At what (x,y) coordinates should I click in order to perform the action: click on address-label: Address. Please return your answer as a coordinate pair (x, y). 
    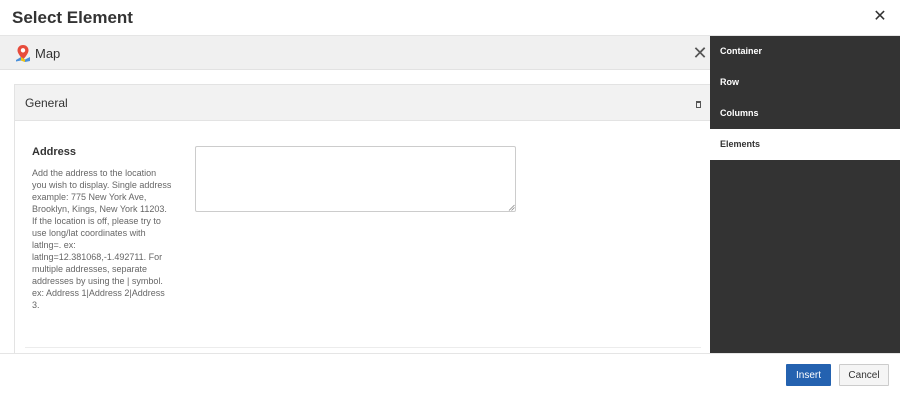
    Looking at the image, I should click on (54, 152).